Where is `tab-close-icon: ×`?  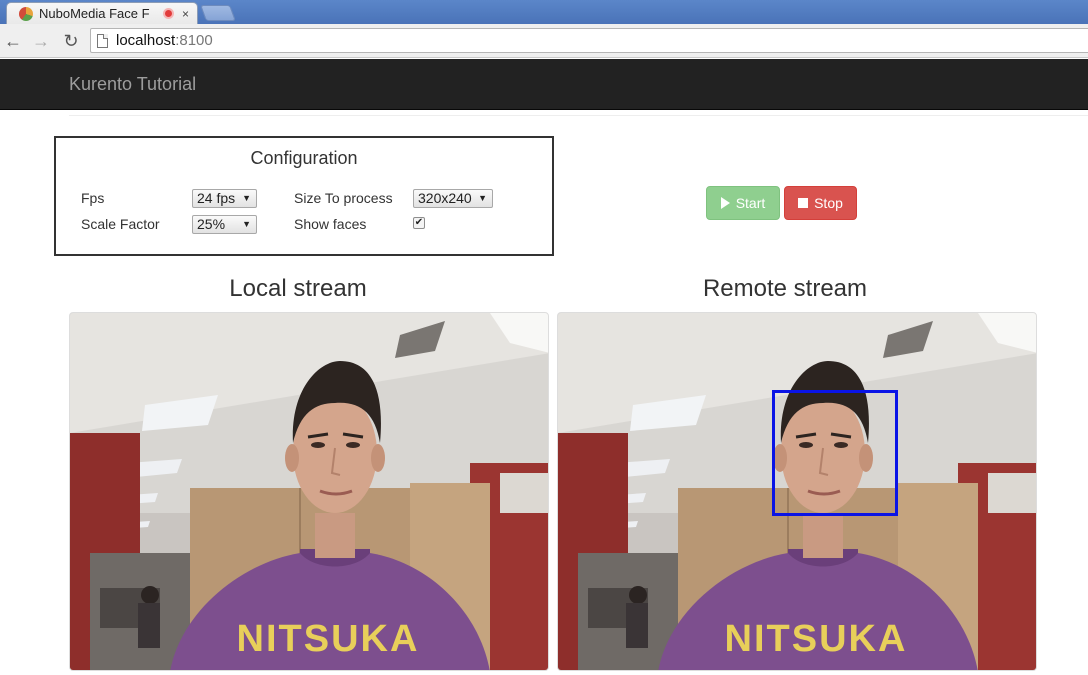
tab-close-icon: × is located at coordinates (185, 14).